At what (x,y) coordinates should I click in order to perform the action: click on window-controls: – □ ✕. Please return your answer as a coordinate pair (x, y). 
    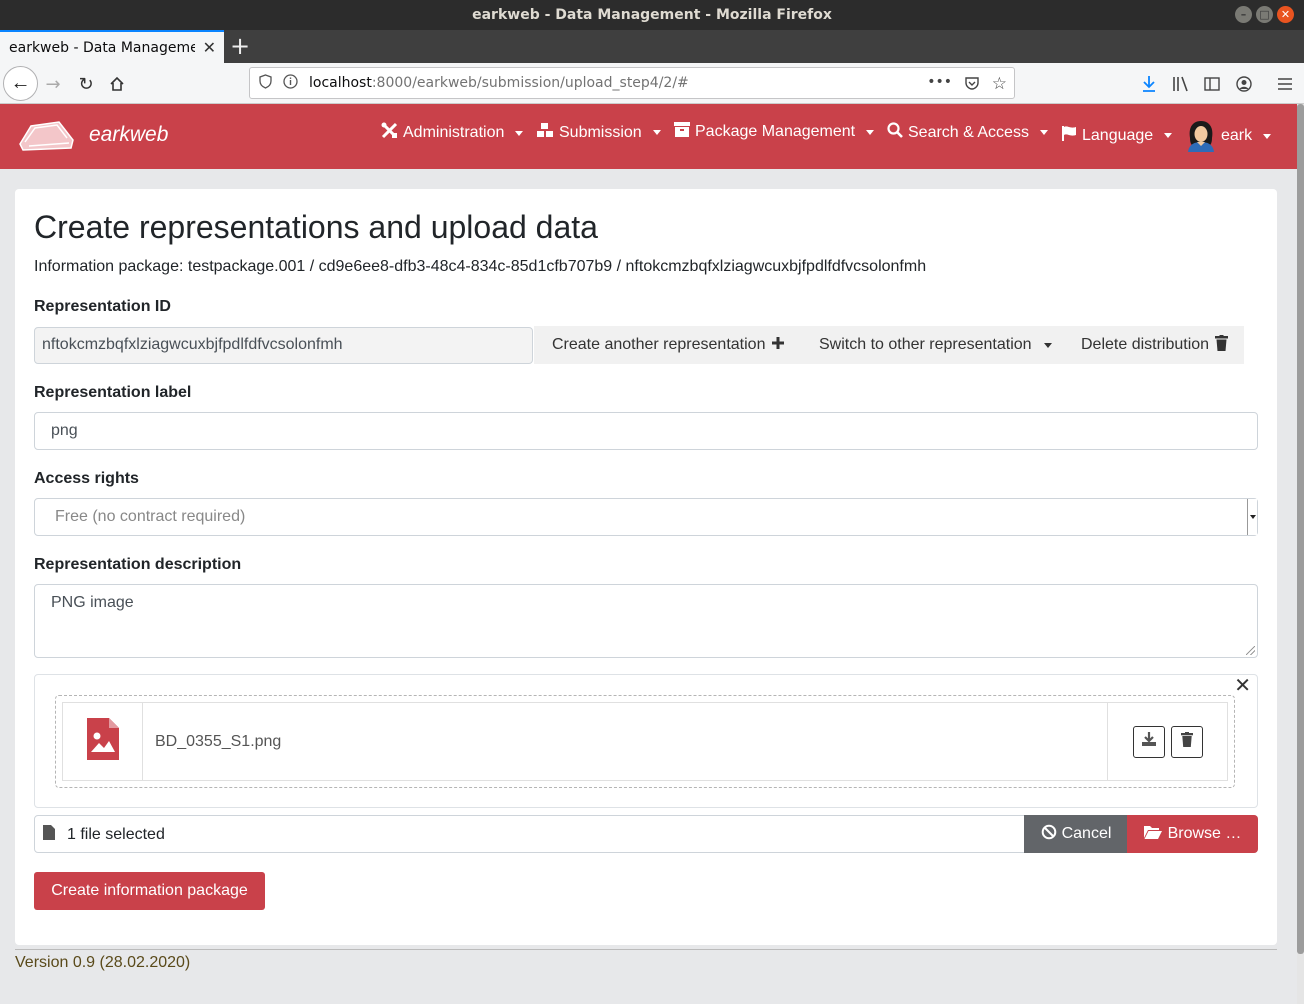
    Looking at the image, I should click on (1264, 14).